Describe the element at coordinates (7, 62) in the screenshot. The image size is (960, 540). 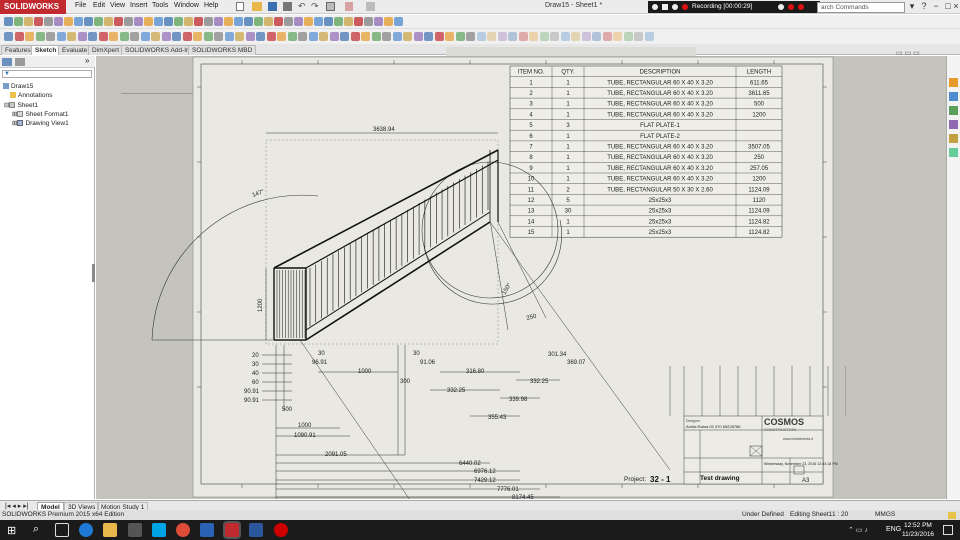
I see `feature-tree-icon` at that location.